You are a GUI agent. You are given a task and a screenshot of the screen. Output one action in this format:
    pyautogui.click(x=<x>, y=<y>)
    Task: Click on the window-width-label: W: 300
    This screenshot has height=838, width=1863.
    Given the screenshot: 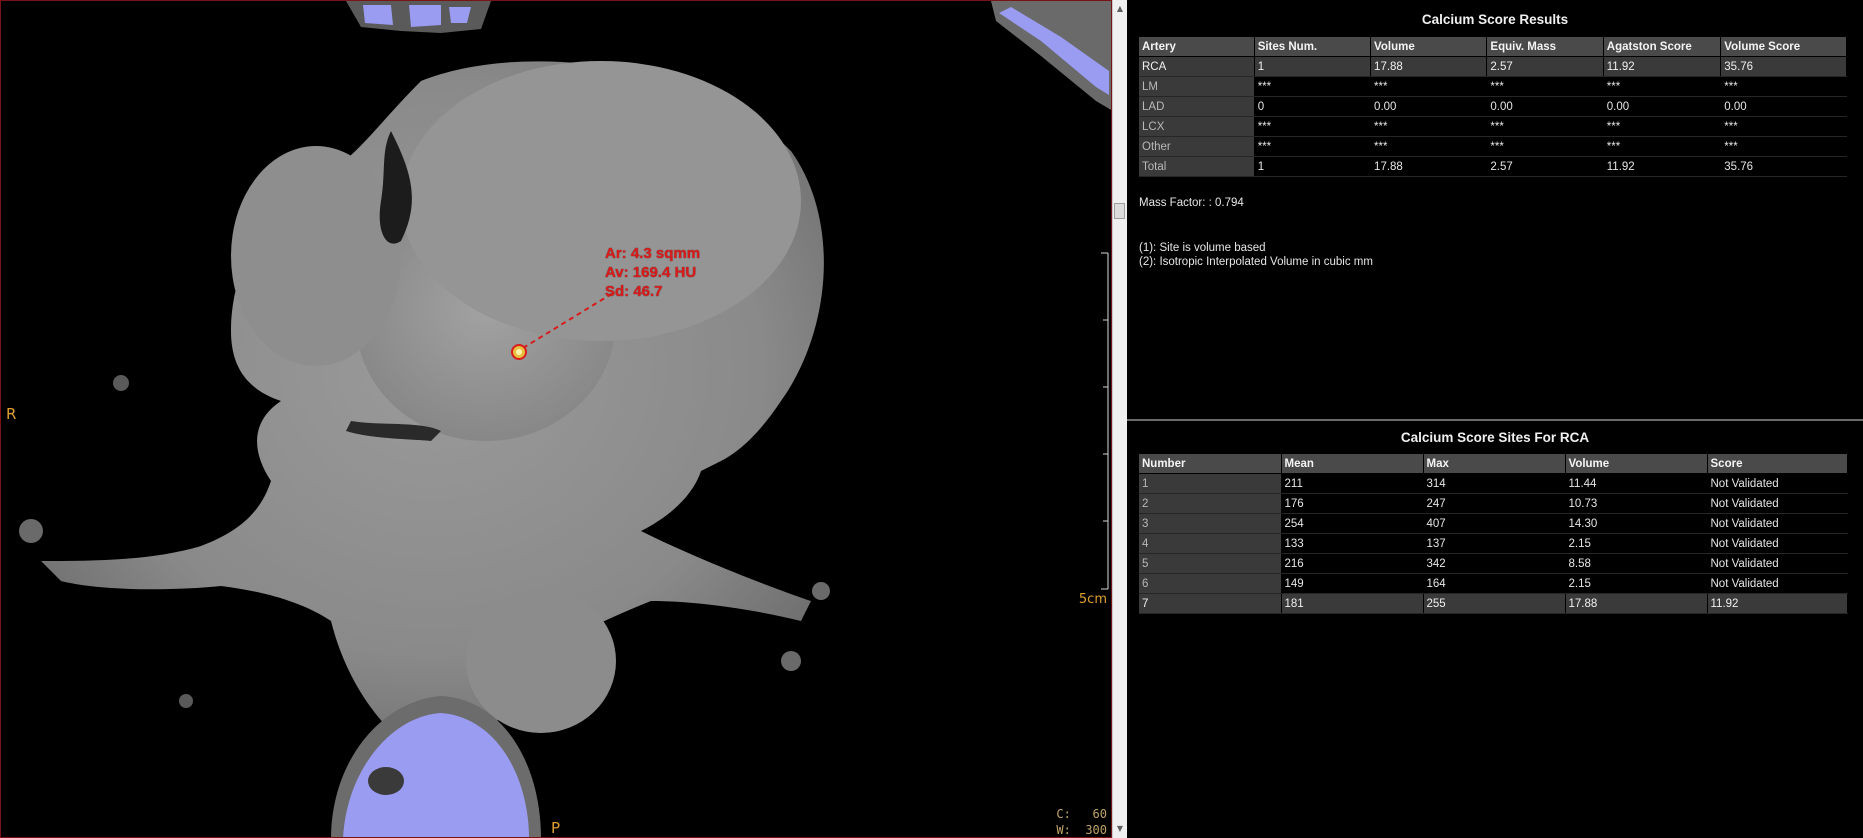 What is the action you would take?
    pyautogui.click(x=1081, y=830)
    